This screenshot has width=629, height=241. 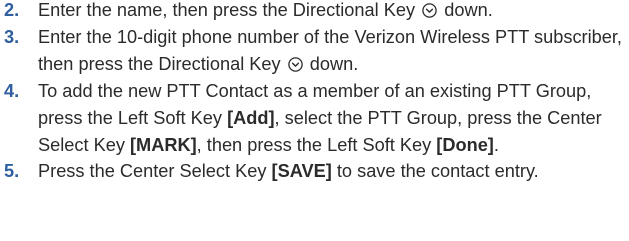 What do you see at coordinates (12, 90) in the screenshot?
I see `step-number: 4.` at bounding box center [12, 90].